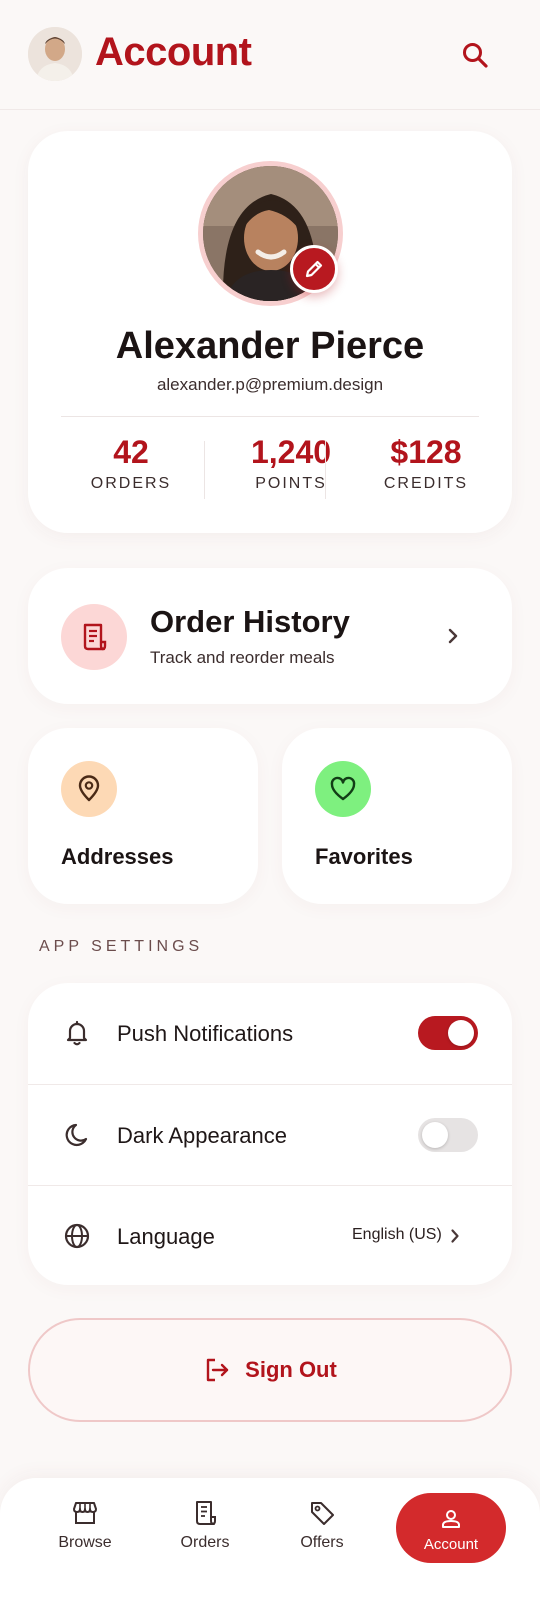  Describe the element at coordinates (270, 1235) in the screenshot. I see `setting-language: Language English (US)` at that location.